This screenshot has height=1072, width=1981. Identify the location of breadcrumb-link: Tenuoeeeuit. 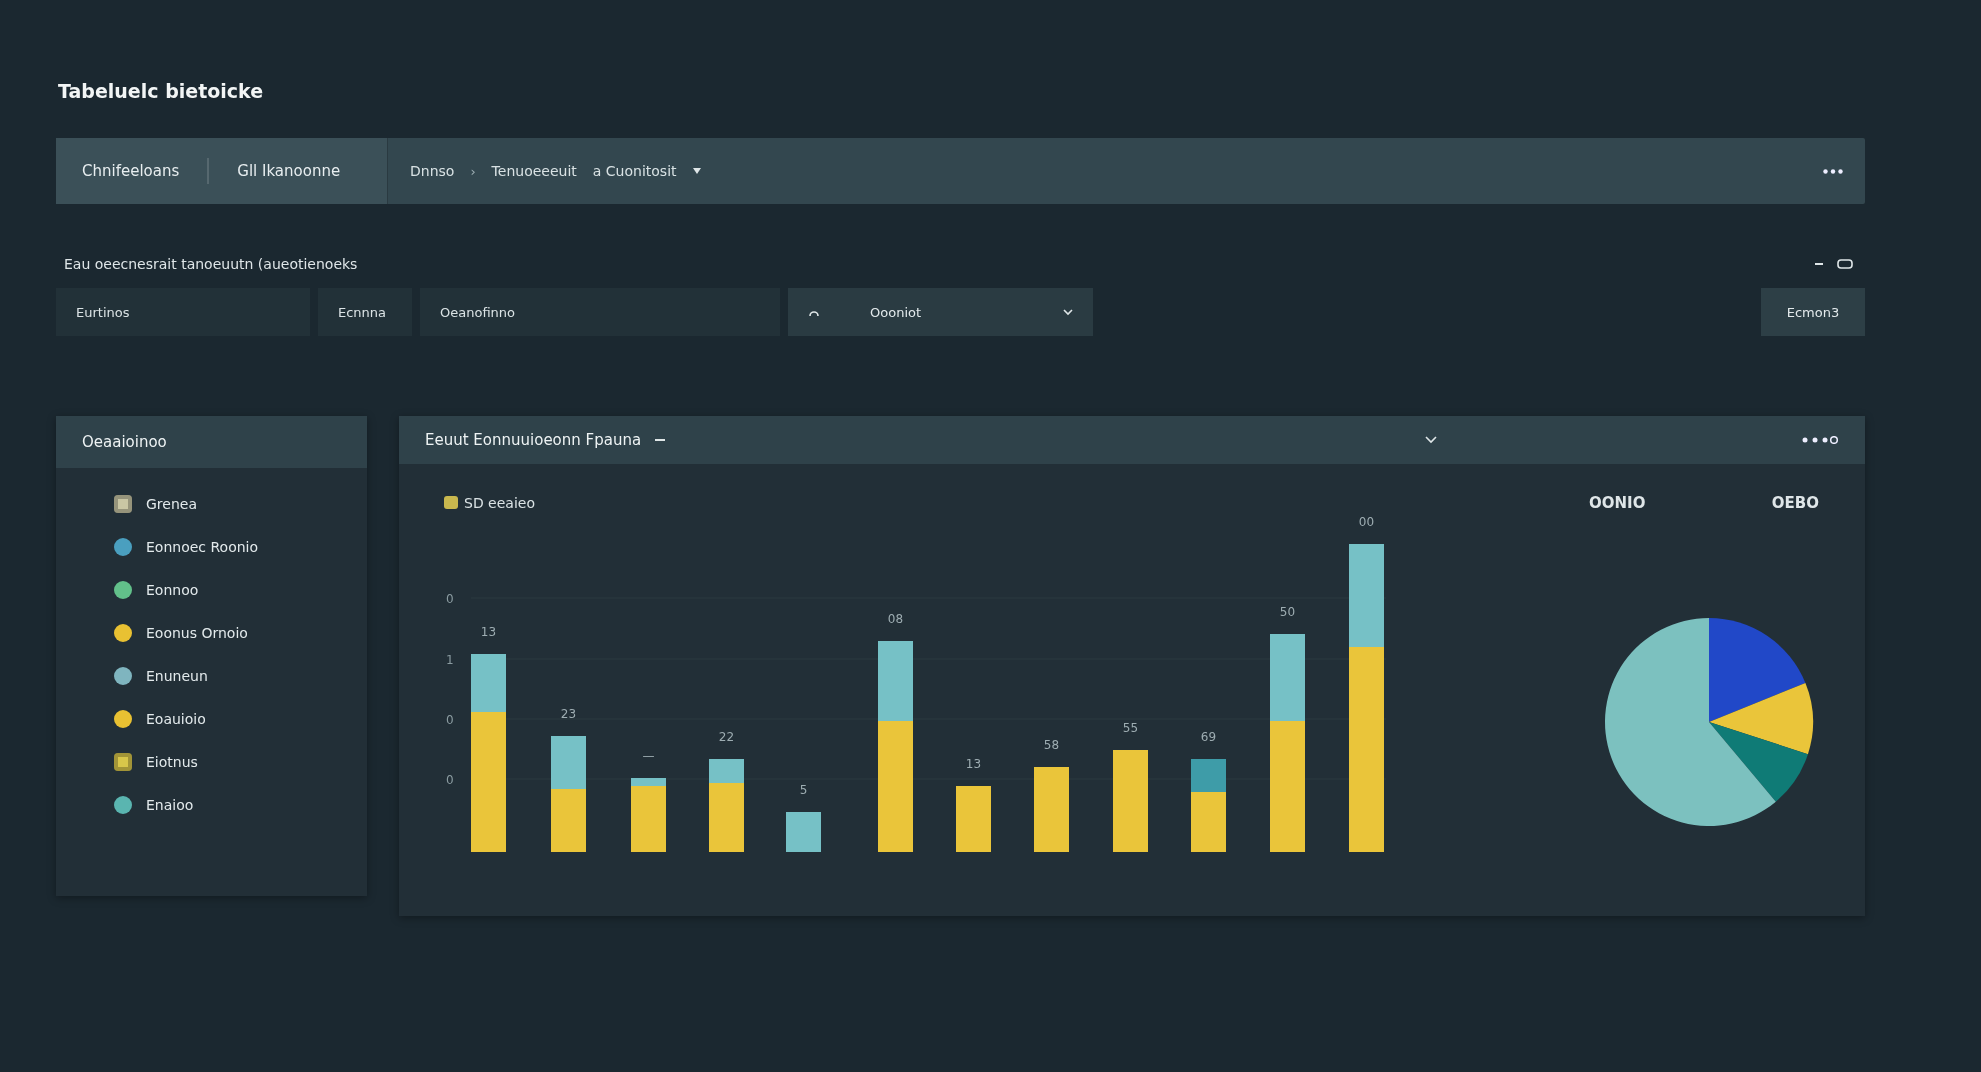
(534, 171).